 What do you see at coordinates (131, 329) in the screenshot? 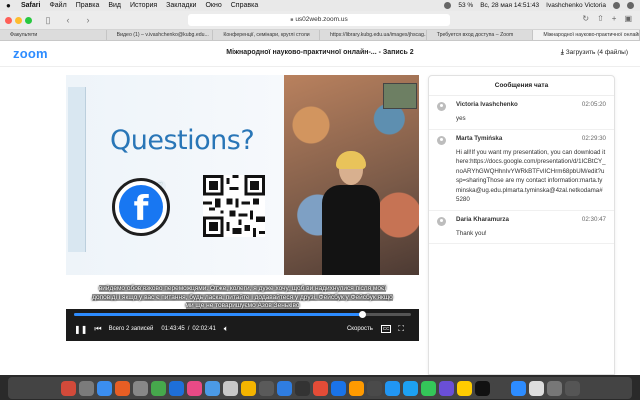
I see `total-records: Всего 2 записей` at bounding box center [131, 329].